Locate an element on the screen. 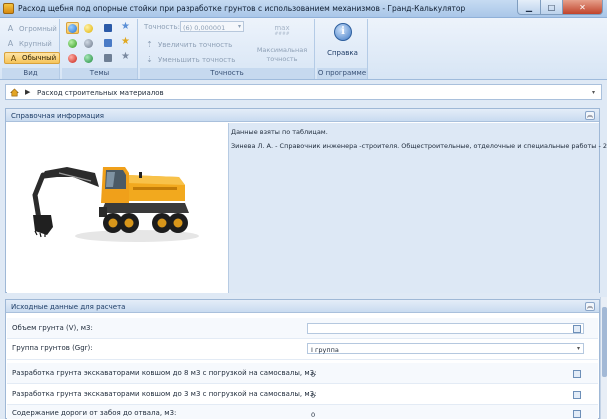 The image size is (607, 419). precision-label: Точность: is located at coordinates (162, 27).